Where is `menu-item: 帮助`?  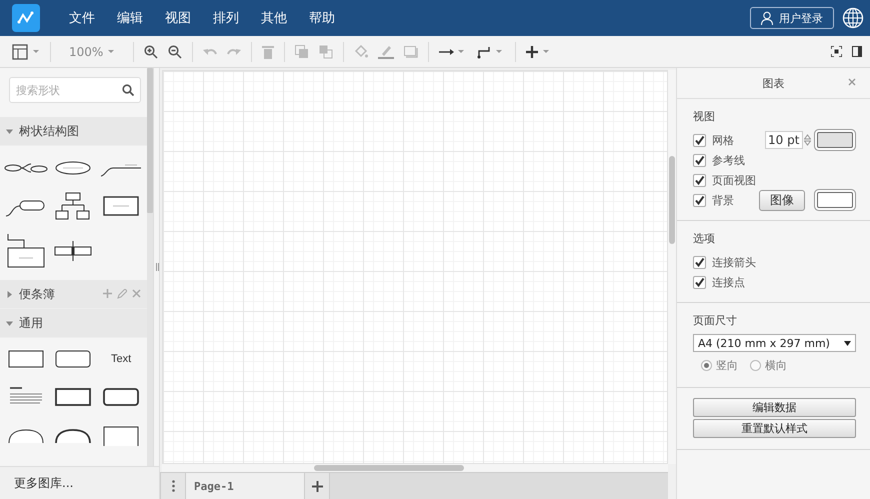 menu-item: 帮助 is located at coordinates (322, 18).